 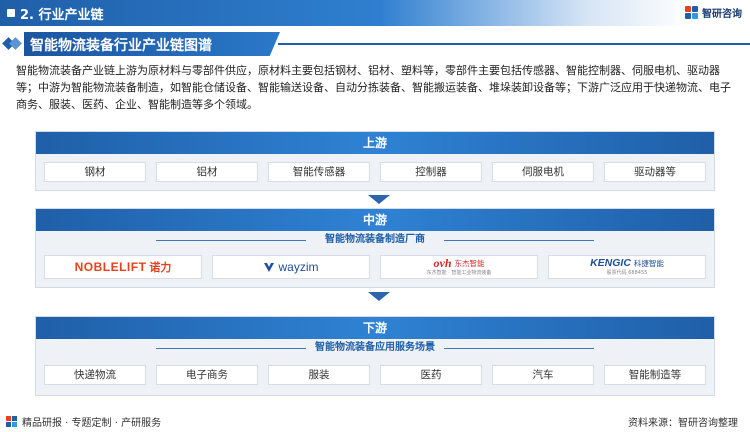 I want to click on downstream-item: 电子商务, so click(x=207, y=375).